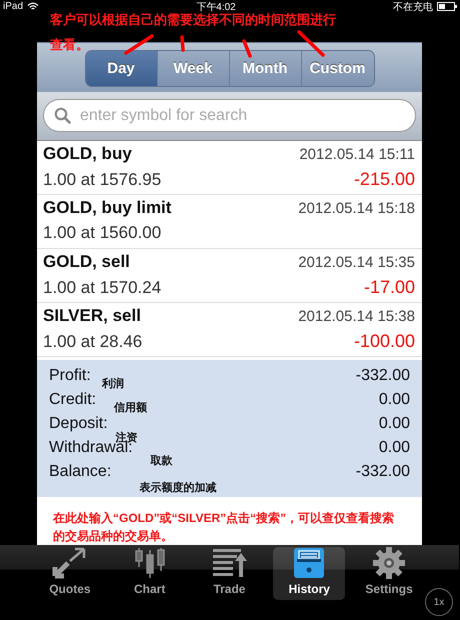 This screenshot has height=620, width=460. What do you see at coordinates (356, 316) in the screenshot?
I see `order-time: 2012.05.14 15:38` at bounding box center [356, 316].